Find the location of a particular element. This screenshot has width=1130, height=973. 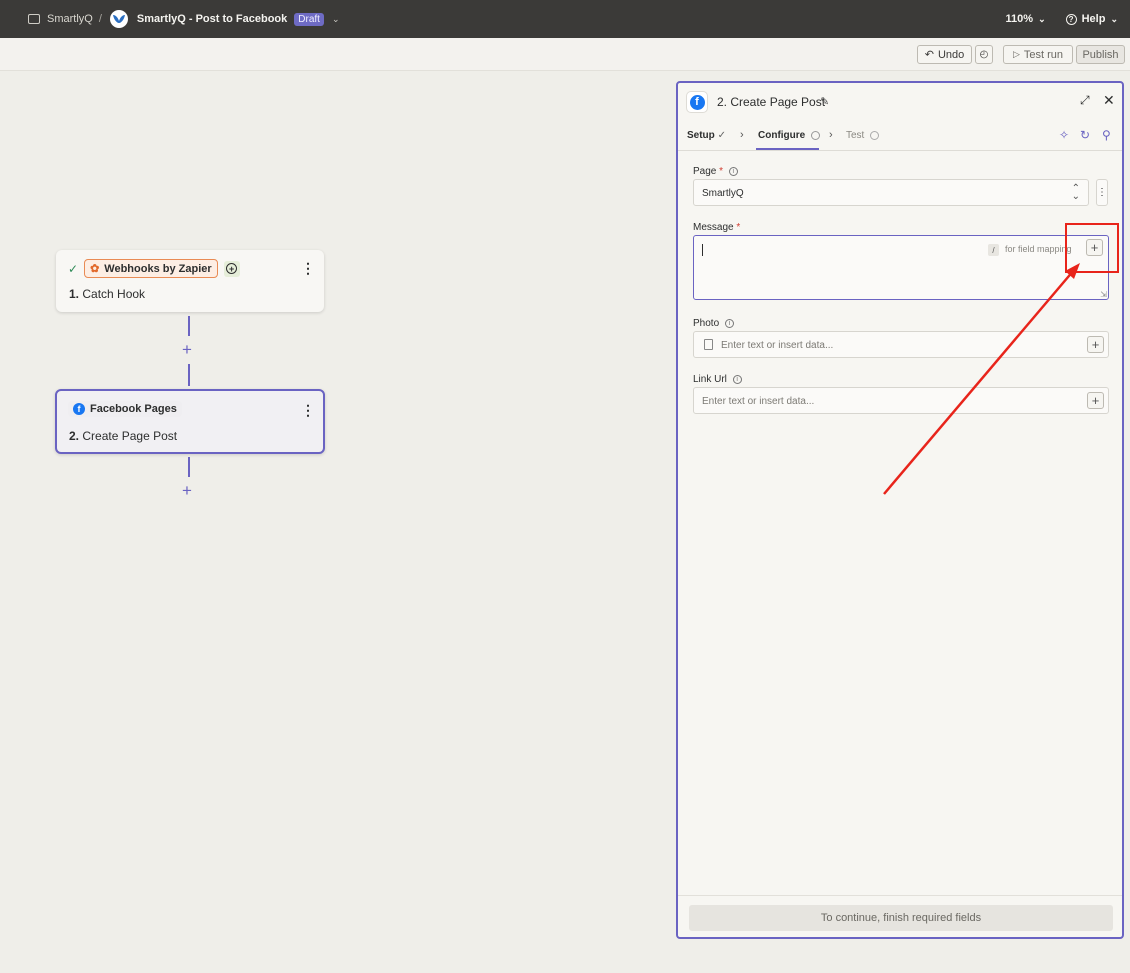

annotation-arrow is located at coordinates (981, 379).